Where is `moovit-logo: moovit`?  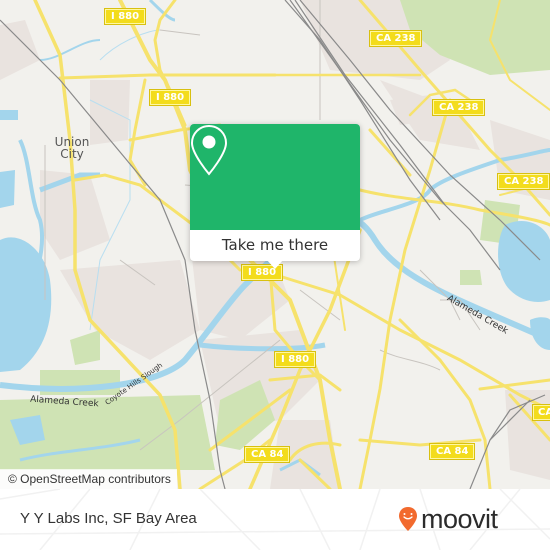 moovit-logo: moovit is located at coordinates (448, 519).